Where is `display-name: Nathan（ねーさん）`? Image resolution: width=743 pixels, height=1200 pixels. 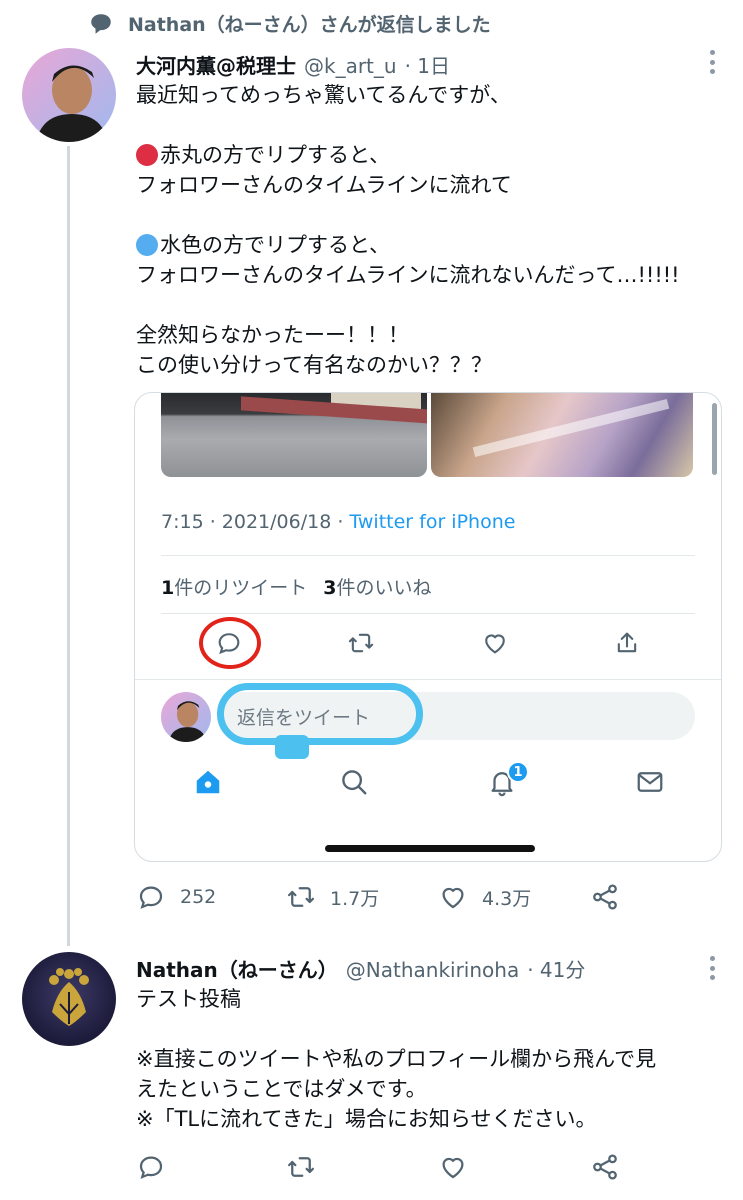
display-name: Nathan（ねーさん） is located at coordinates (237, 968).